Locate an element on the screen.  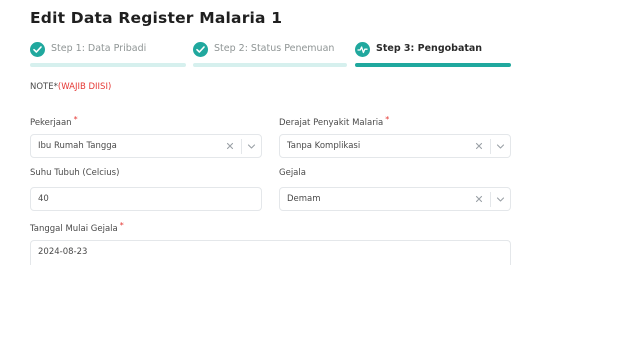
tanggal-label: Tanggal Mulai Gejala * is located at coordinates (77, 227).